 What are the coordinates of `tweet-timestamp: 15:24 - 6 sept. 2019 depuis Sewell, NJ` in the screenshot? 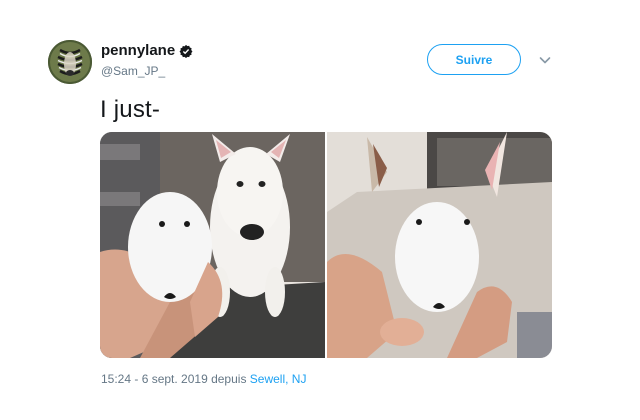 It's located at (203, 379).